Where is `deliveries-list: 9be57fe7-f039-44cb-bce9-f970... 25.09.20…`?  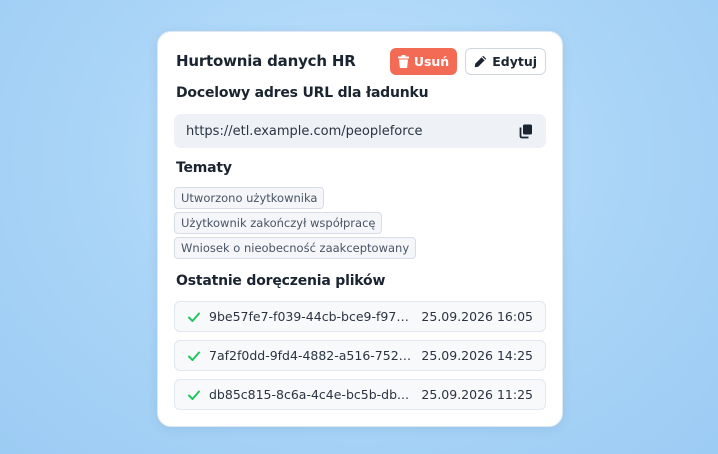 deliveries-list: 9be57fe7-f039-44cb-bce9-f970... 25.09.20… is located at coordinates (360, 359).